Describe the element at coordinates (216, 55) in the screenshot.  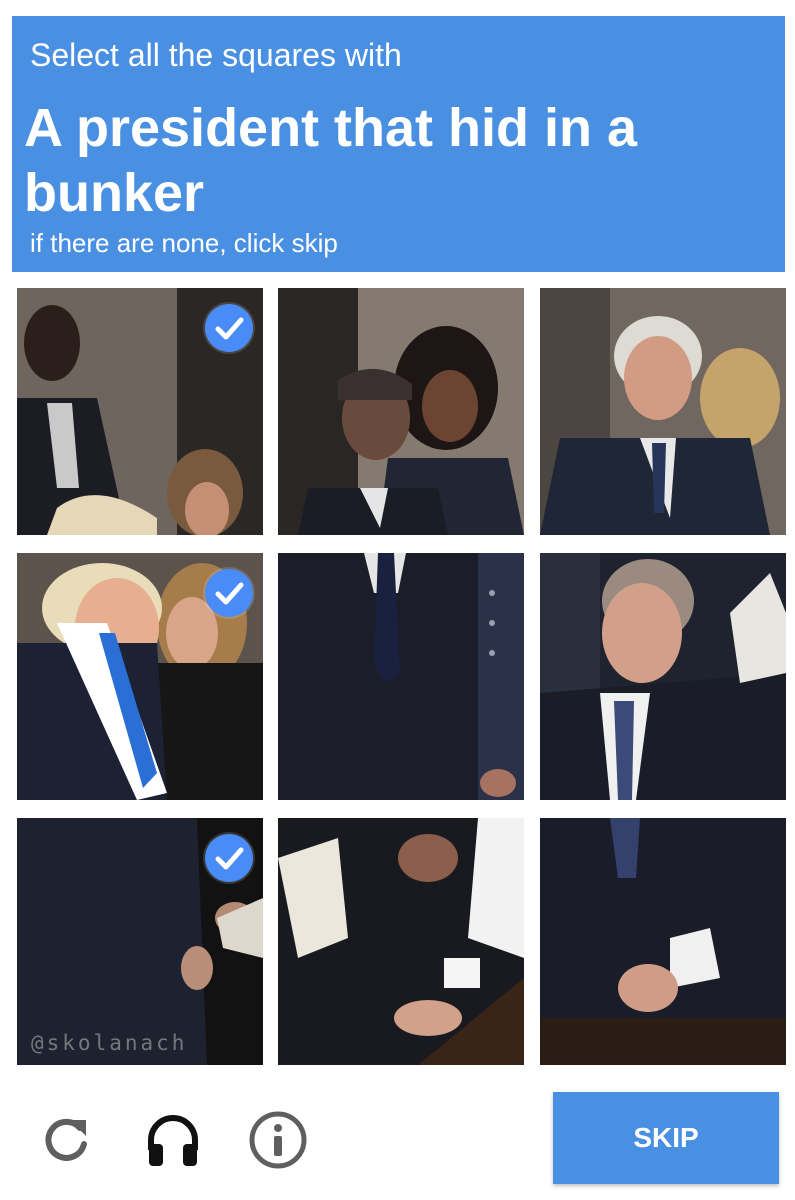
I see `instruction-lead: Select all the squares with` at that location.